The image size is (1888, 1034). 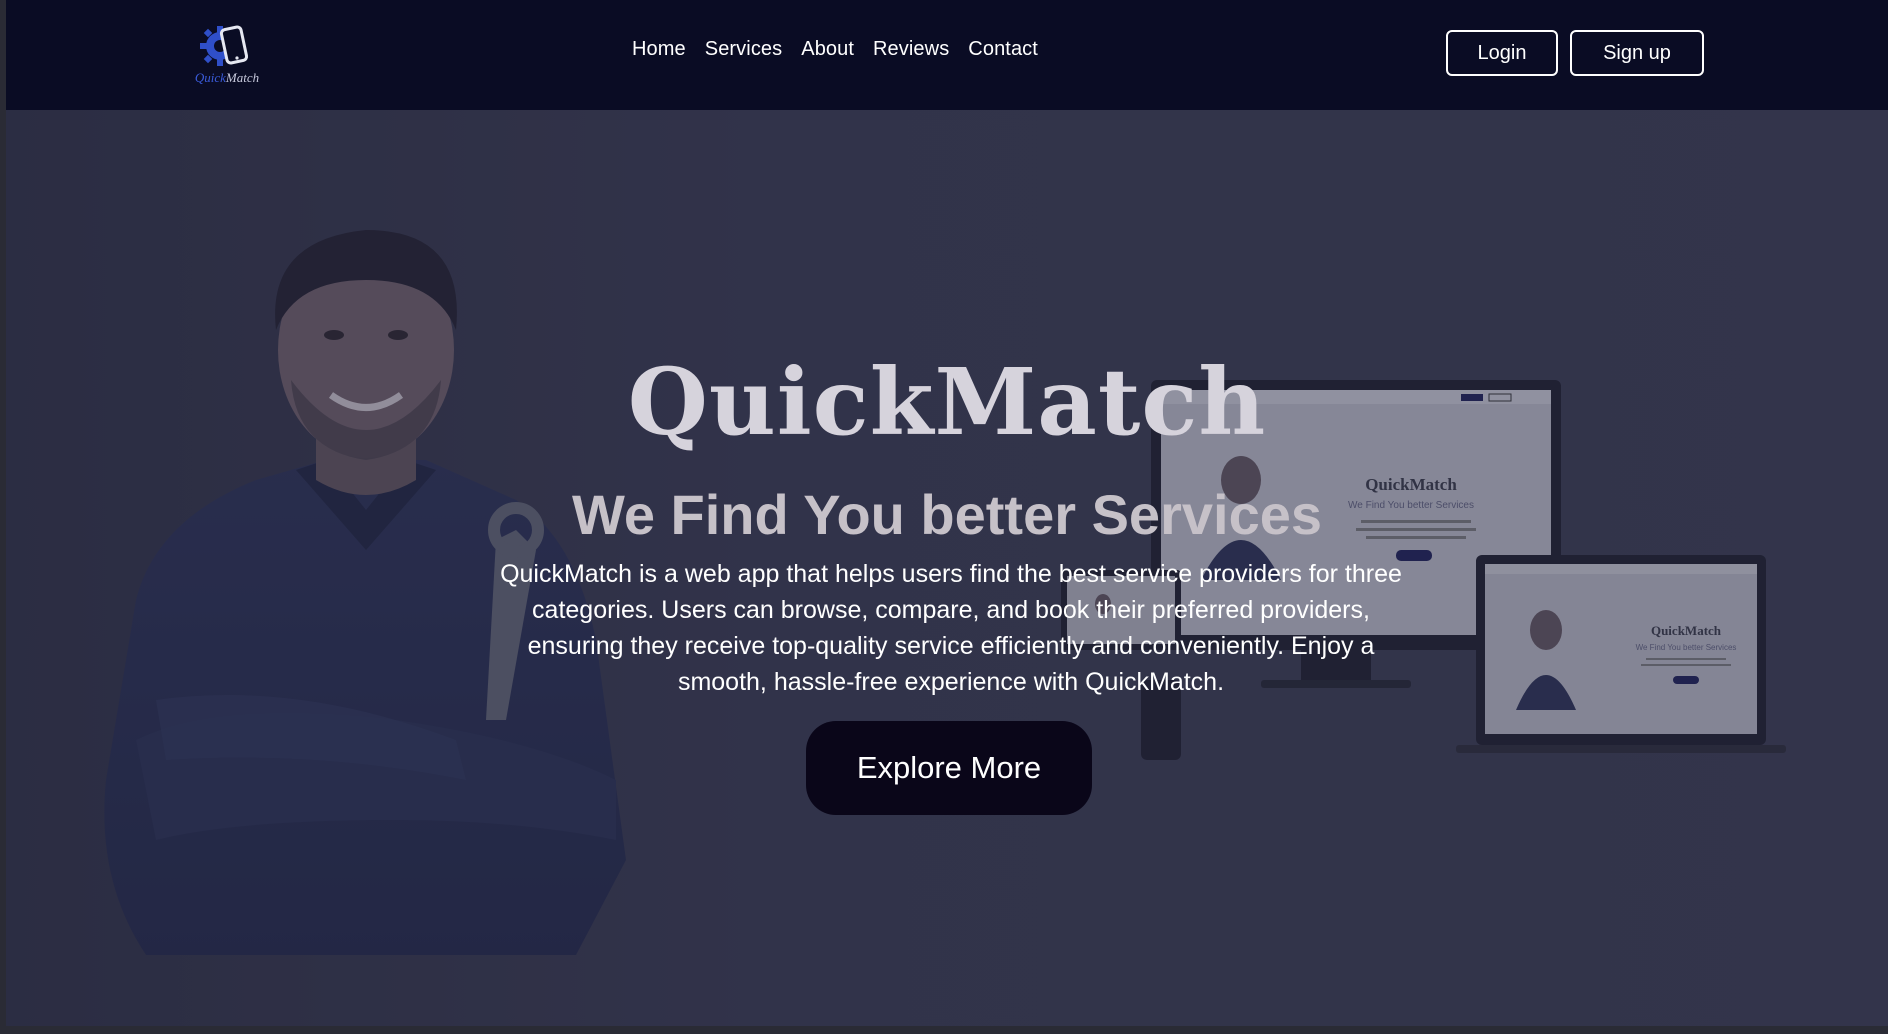 What do you see at coordinates (949, 768) in the screenshot?
I see `explore-more-button: Explore More` at bounding box center [949, 768].